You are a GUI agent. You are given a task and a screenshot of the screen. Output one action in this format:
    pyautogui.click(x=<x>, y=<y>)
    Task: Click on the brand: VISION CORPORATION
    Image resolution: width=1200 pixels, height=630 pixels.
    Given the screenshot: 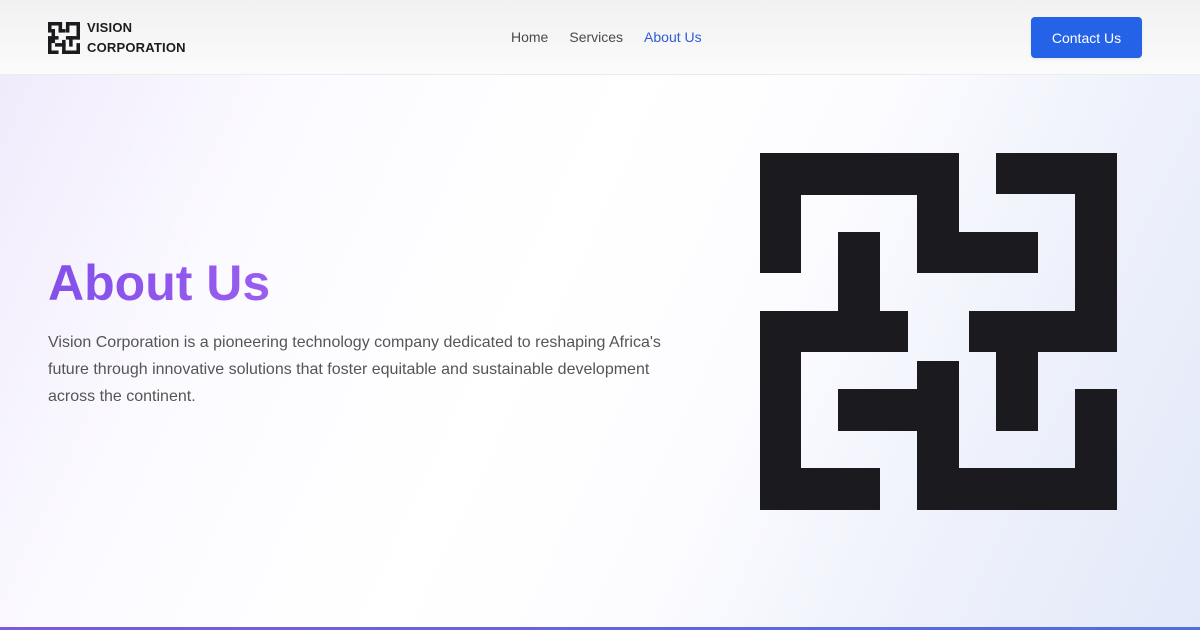 What is the action you would take?
    pyautogui.click(x=117, y=38)
    